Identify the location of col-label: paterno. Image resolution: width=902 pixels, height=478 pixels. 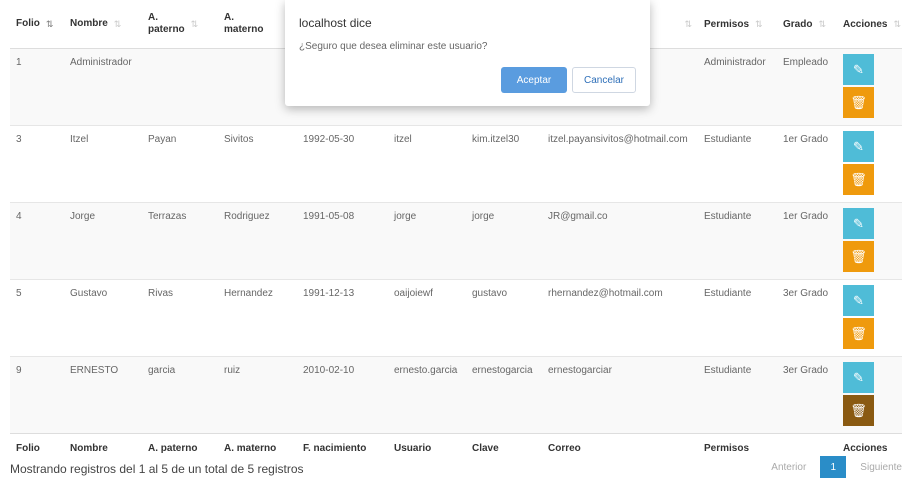
(166, 29).